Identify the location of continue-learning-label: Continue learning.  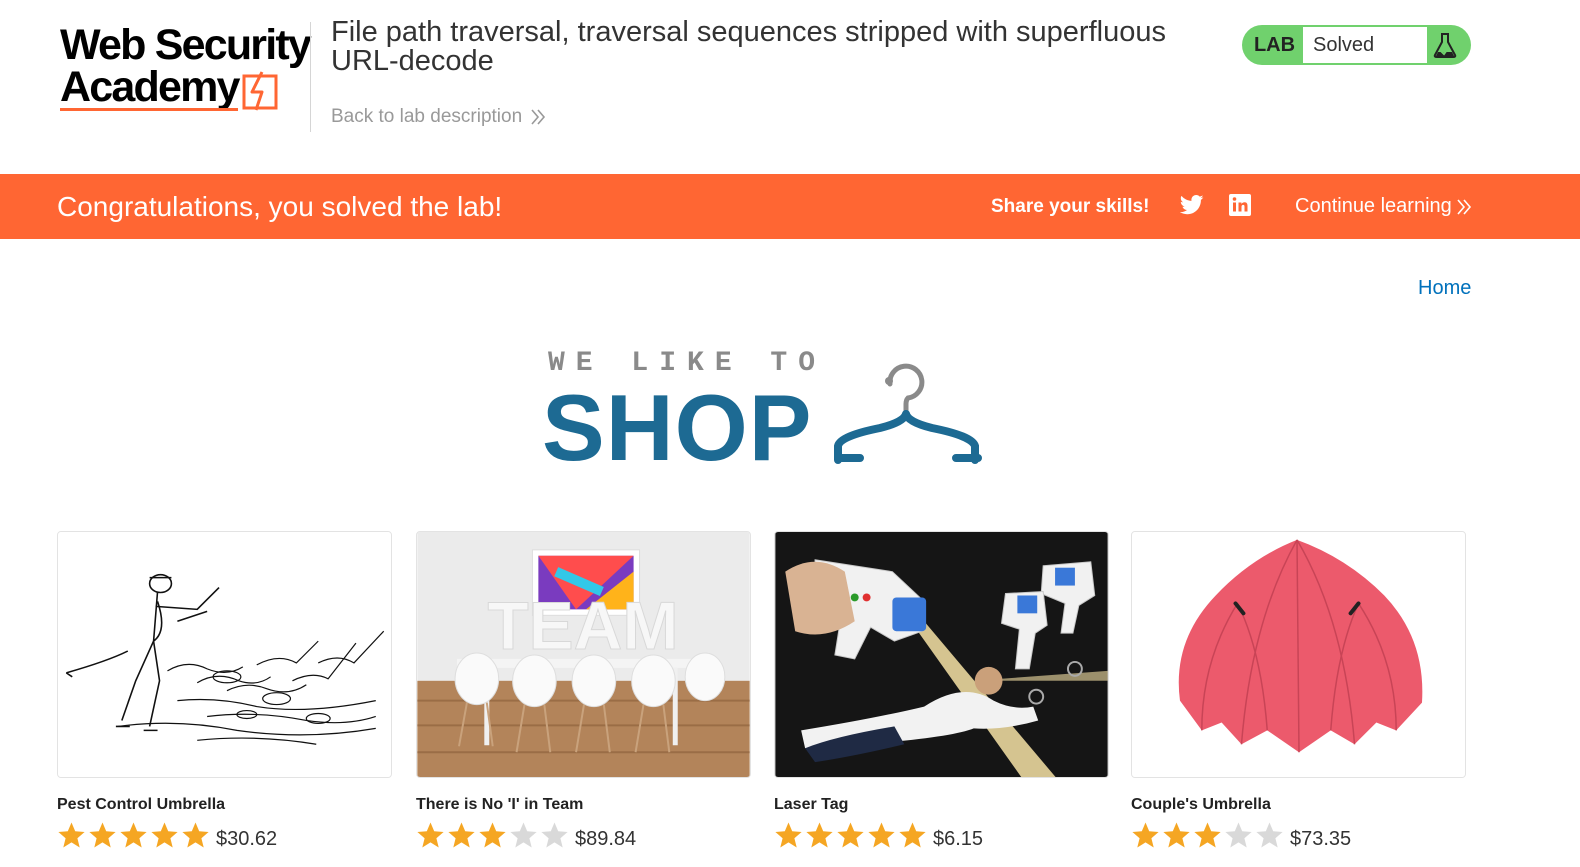
(1373, 206).